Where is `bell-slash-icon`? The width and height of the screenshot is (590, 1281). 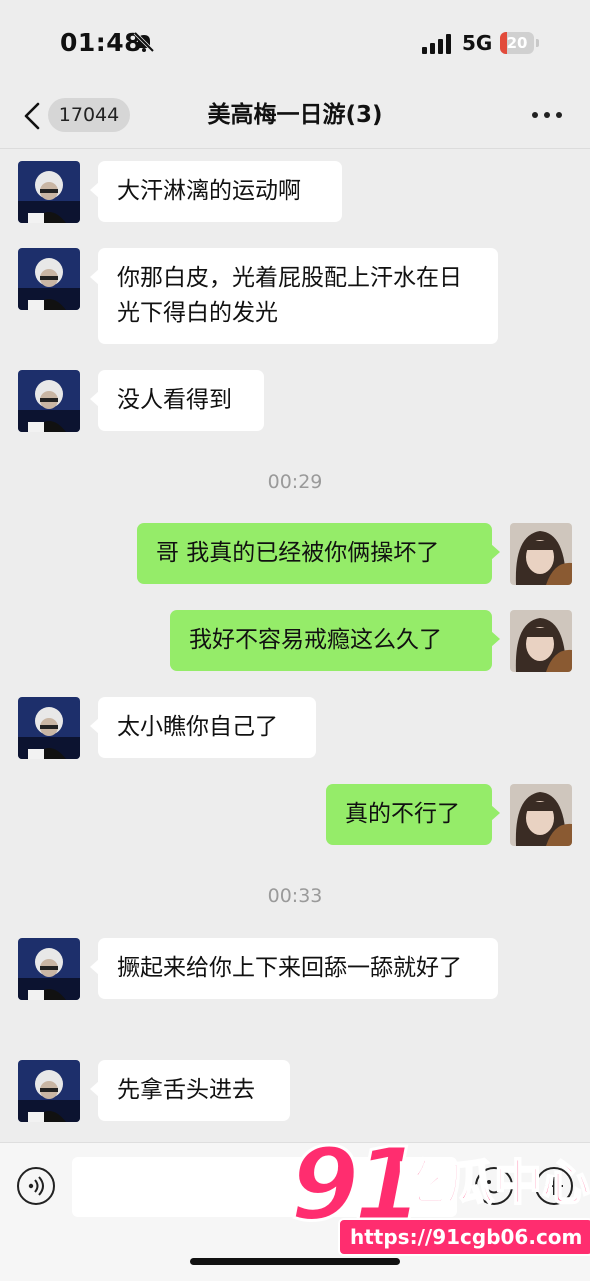 bell-slash-icon is located at coordinates (144, 42).